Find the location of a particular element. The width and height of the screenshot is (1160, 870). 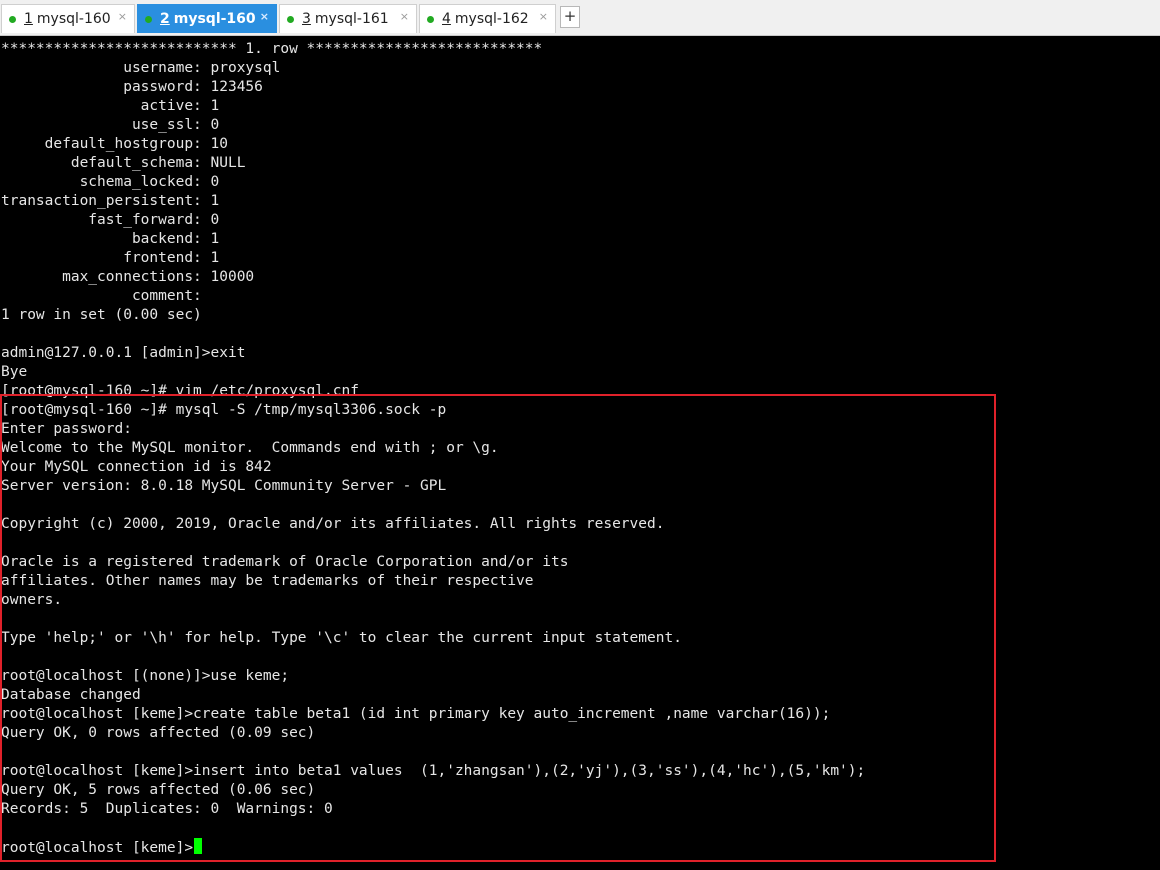

tab-1: 1 mysql-160 × is located at coordinates (68, 18).